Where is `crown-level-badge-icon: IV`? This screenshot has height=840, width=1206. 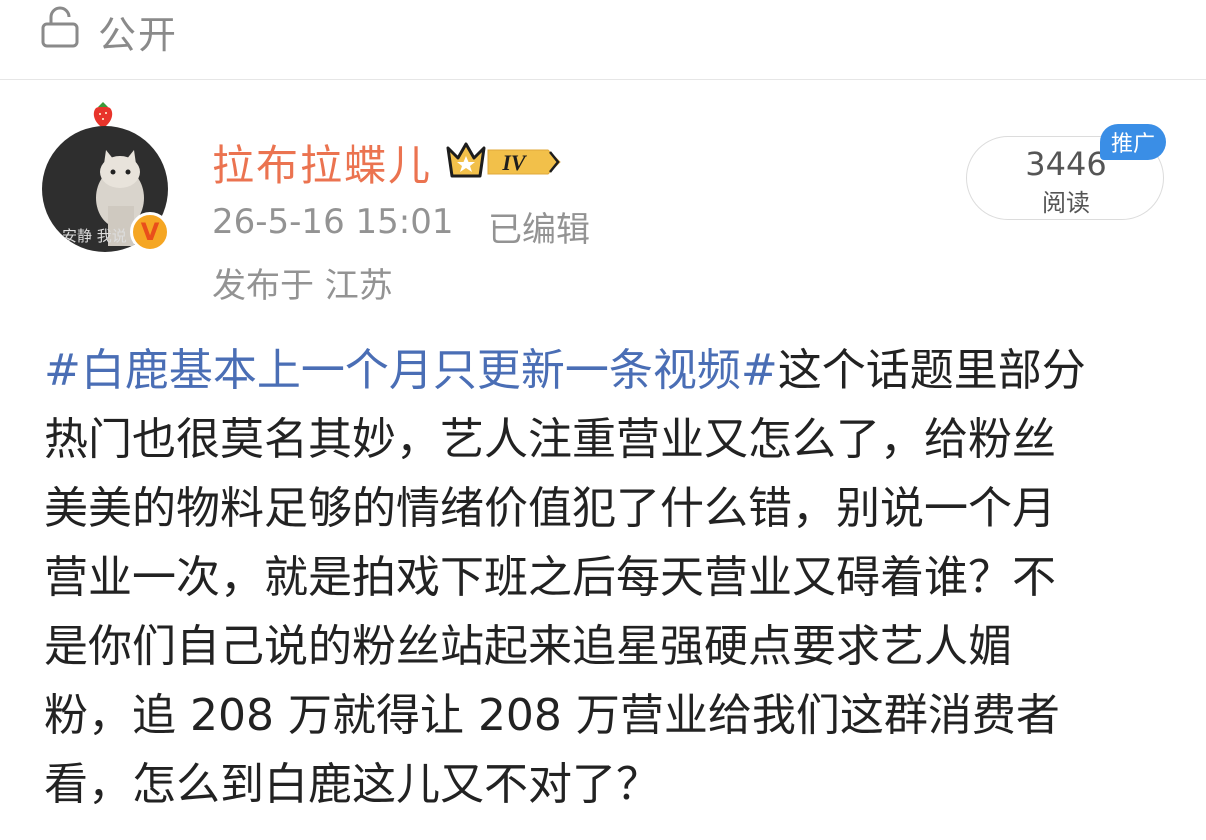 crown-level-badge-icon: IV is located at coordinates (503, 160).